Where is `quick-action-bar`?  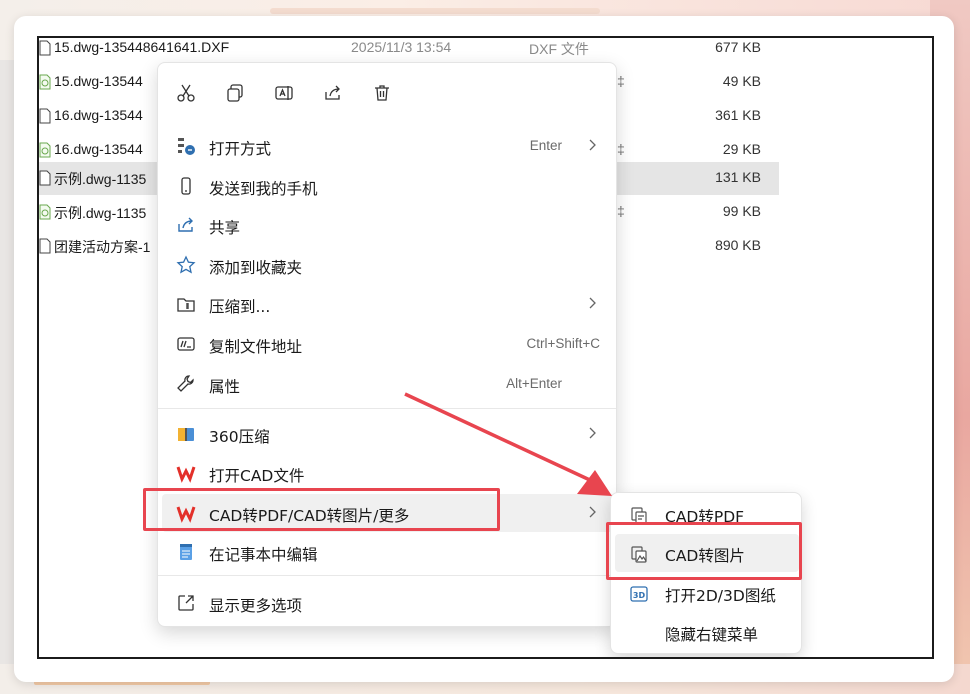
quick-action-bar is located at coordinates (387, 95).